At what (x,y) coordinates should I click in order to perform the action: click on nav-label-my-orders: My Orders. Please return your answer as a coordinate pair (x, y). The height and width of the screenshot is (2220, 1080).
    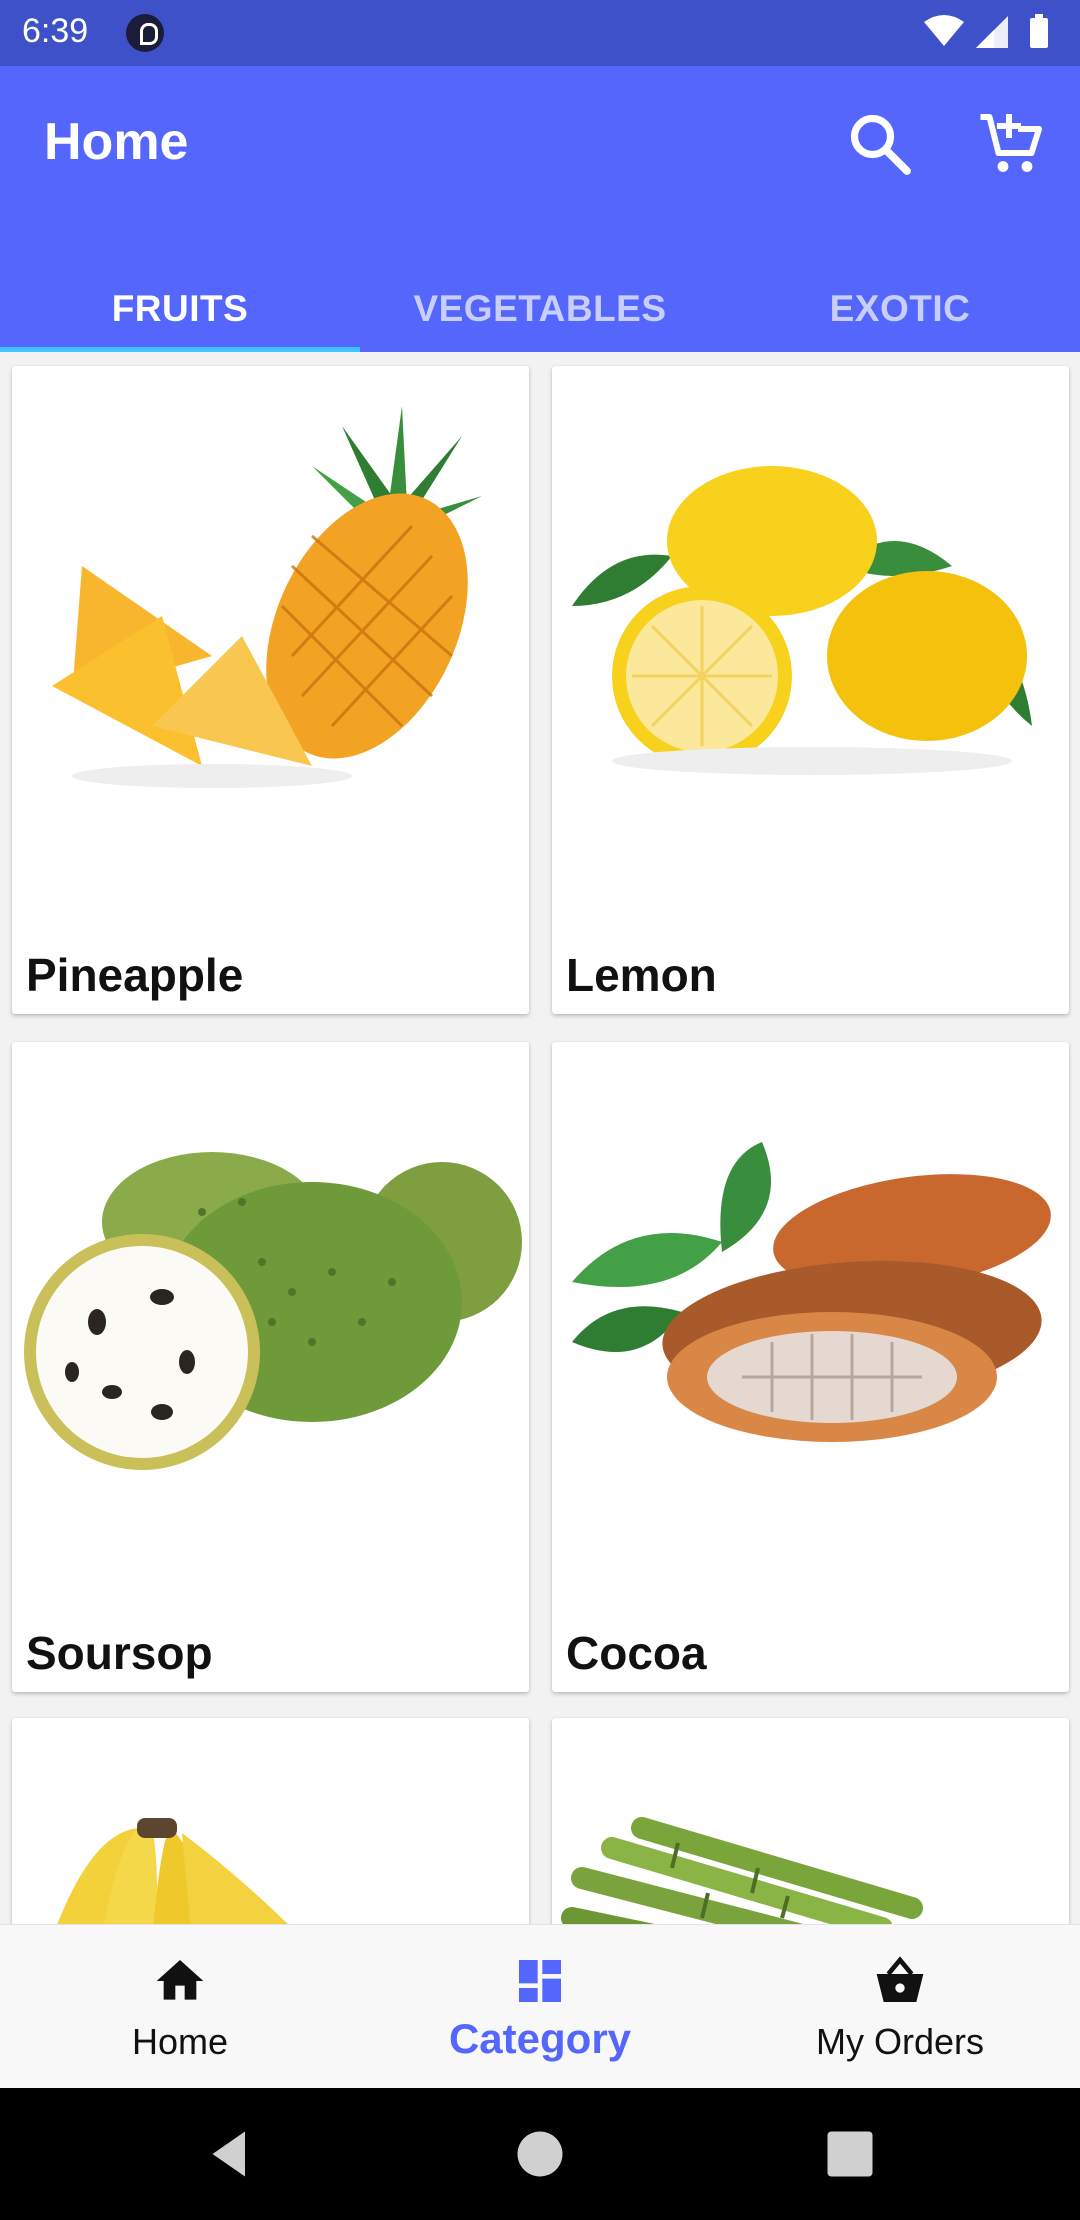
    Looking at the image, I should click on (899, 2041).